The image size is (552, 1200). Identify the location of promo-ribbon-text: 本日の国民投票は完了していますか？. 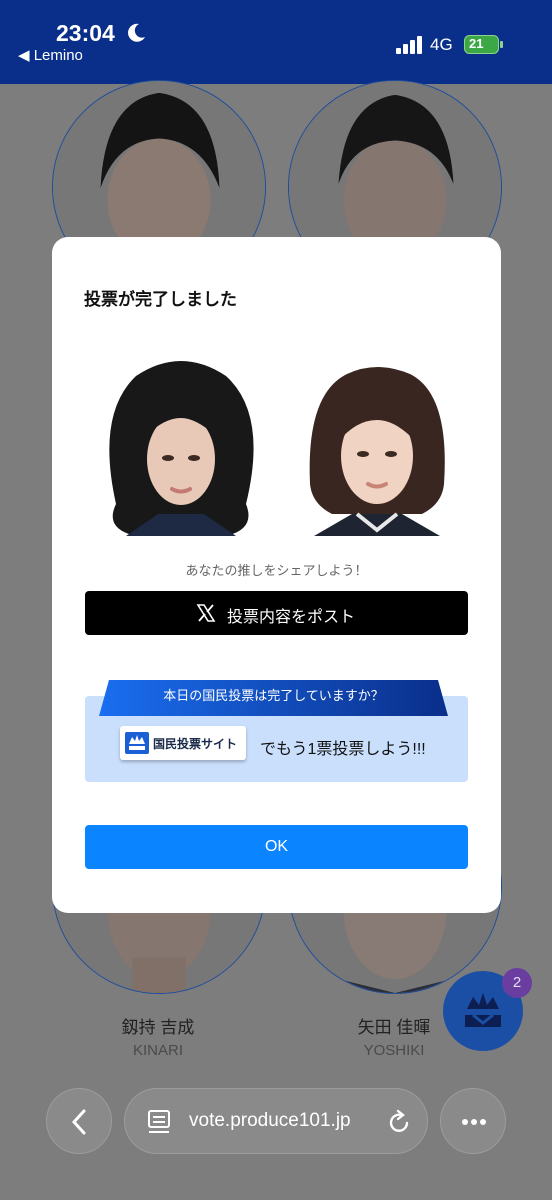
(273, 695).